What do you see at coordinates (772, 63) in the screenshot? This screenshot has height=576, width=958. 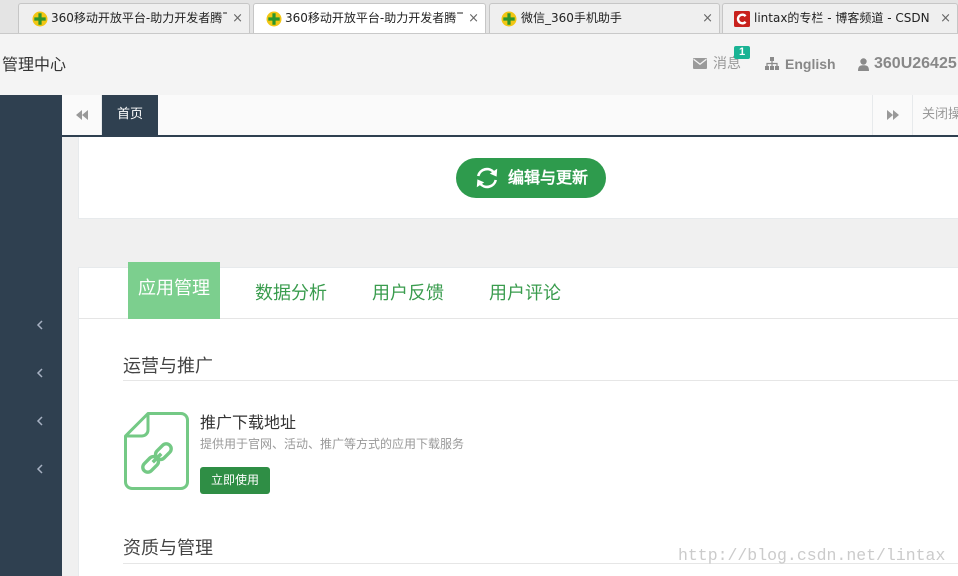 I see `sitemap-icon` at bounding box center [772, 63].